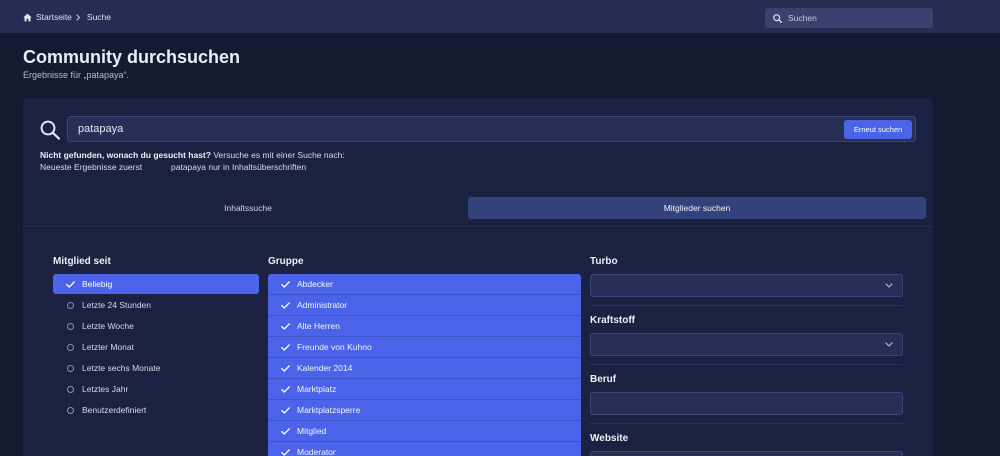 The width and height of the screenshot is (1000, 456). Describe the element at coordinates (125, 155) in the screenshot. I see `hint-question: Nicht gefunden, wonach du gesucht hast?` at that location.